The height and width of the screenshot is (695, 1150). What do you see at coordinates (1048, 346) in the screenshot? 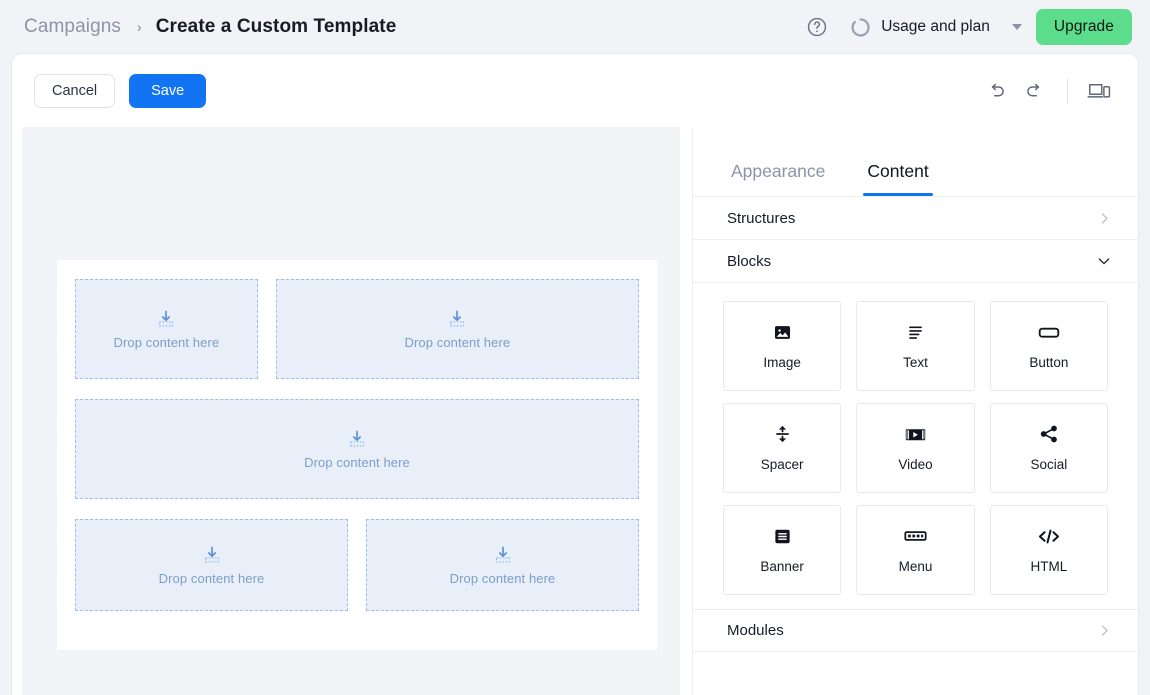
I see `block-tile-button: Button` at bounding box center [1048, 346].